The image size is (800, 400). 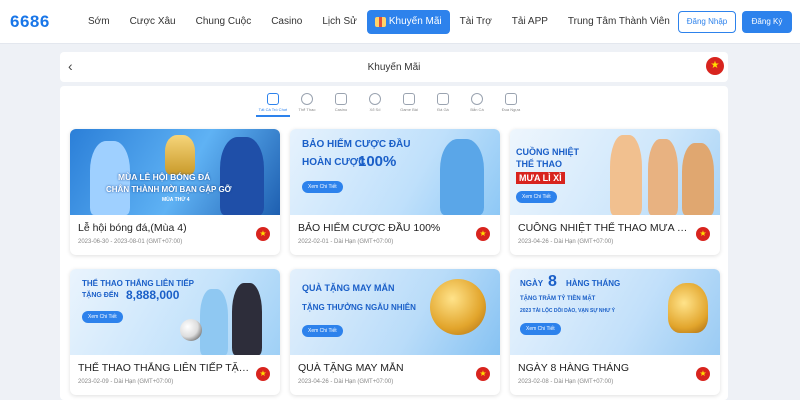 I want to click on page-title: Khuyến Mãi, so click(x=394, y=67).